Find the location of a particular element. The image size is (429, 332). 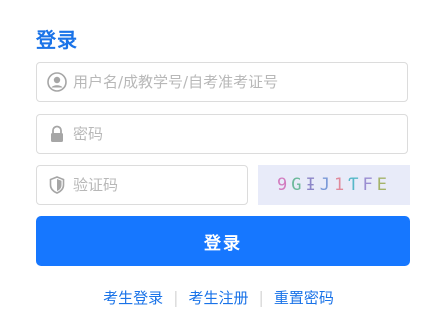

captcha-field-box is located at coordinates (142, 185).